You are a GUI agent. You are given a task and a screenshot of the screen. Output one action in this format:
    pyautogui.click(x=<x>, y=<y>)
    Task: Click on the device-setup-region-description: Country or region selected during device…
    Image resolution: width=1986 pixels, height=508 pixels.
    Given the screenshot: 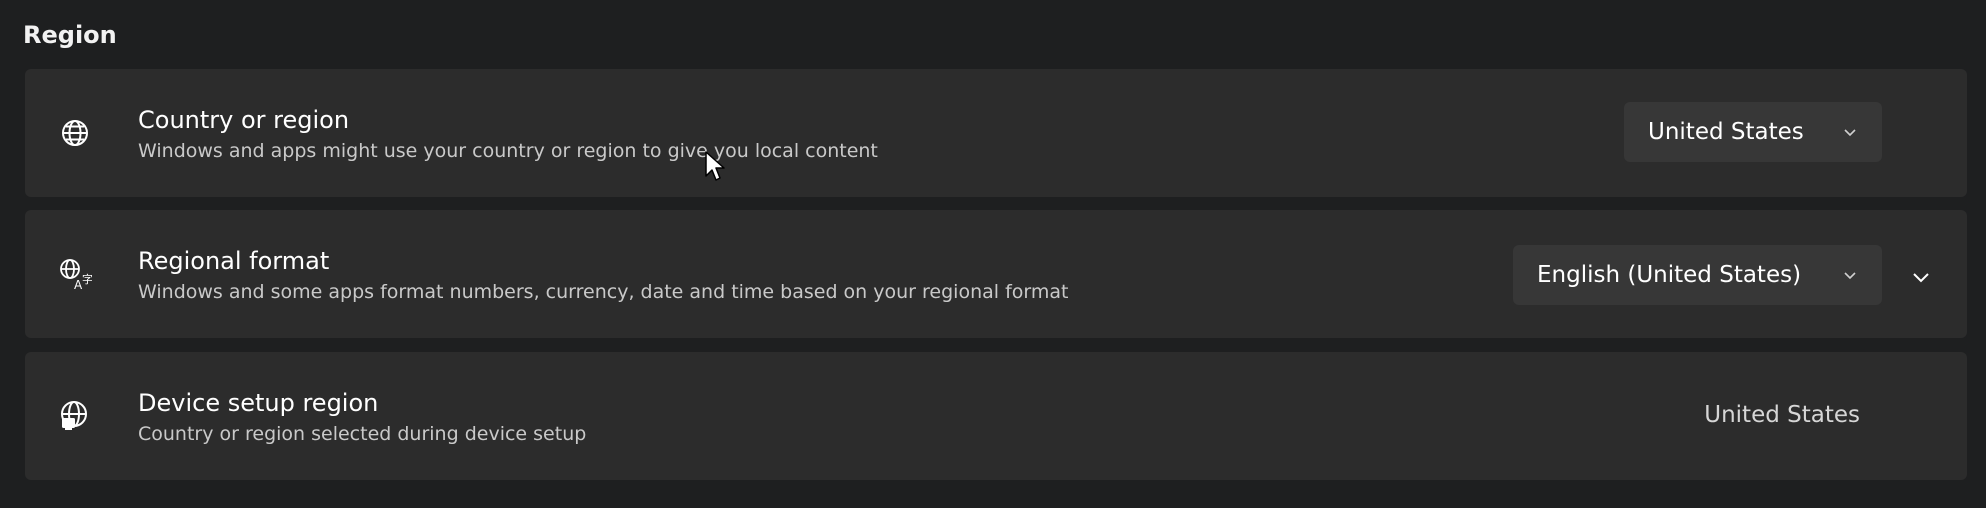 What is the action you would take?
    pyautogui.click(x=362, y=434)
    